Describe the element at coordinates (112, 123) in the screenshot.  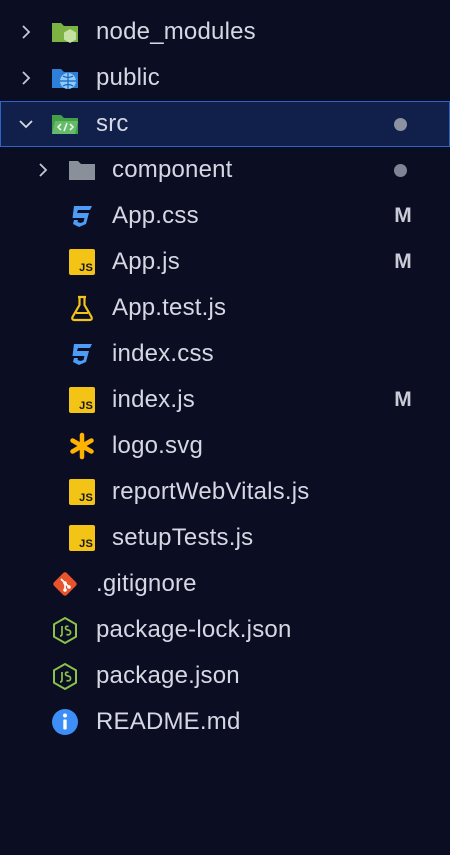
I see `tree-item-label: src` at that location.